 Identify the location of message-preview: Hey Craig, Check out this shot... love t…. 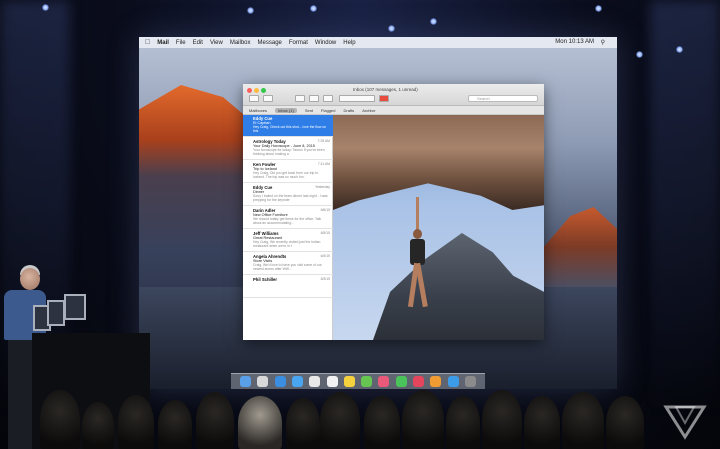
(290, 129).